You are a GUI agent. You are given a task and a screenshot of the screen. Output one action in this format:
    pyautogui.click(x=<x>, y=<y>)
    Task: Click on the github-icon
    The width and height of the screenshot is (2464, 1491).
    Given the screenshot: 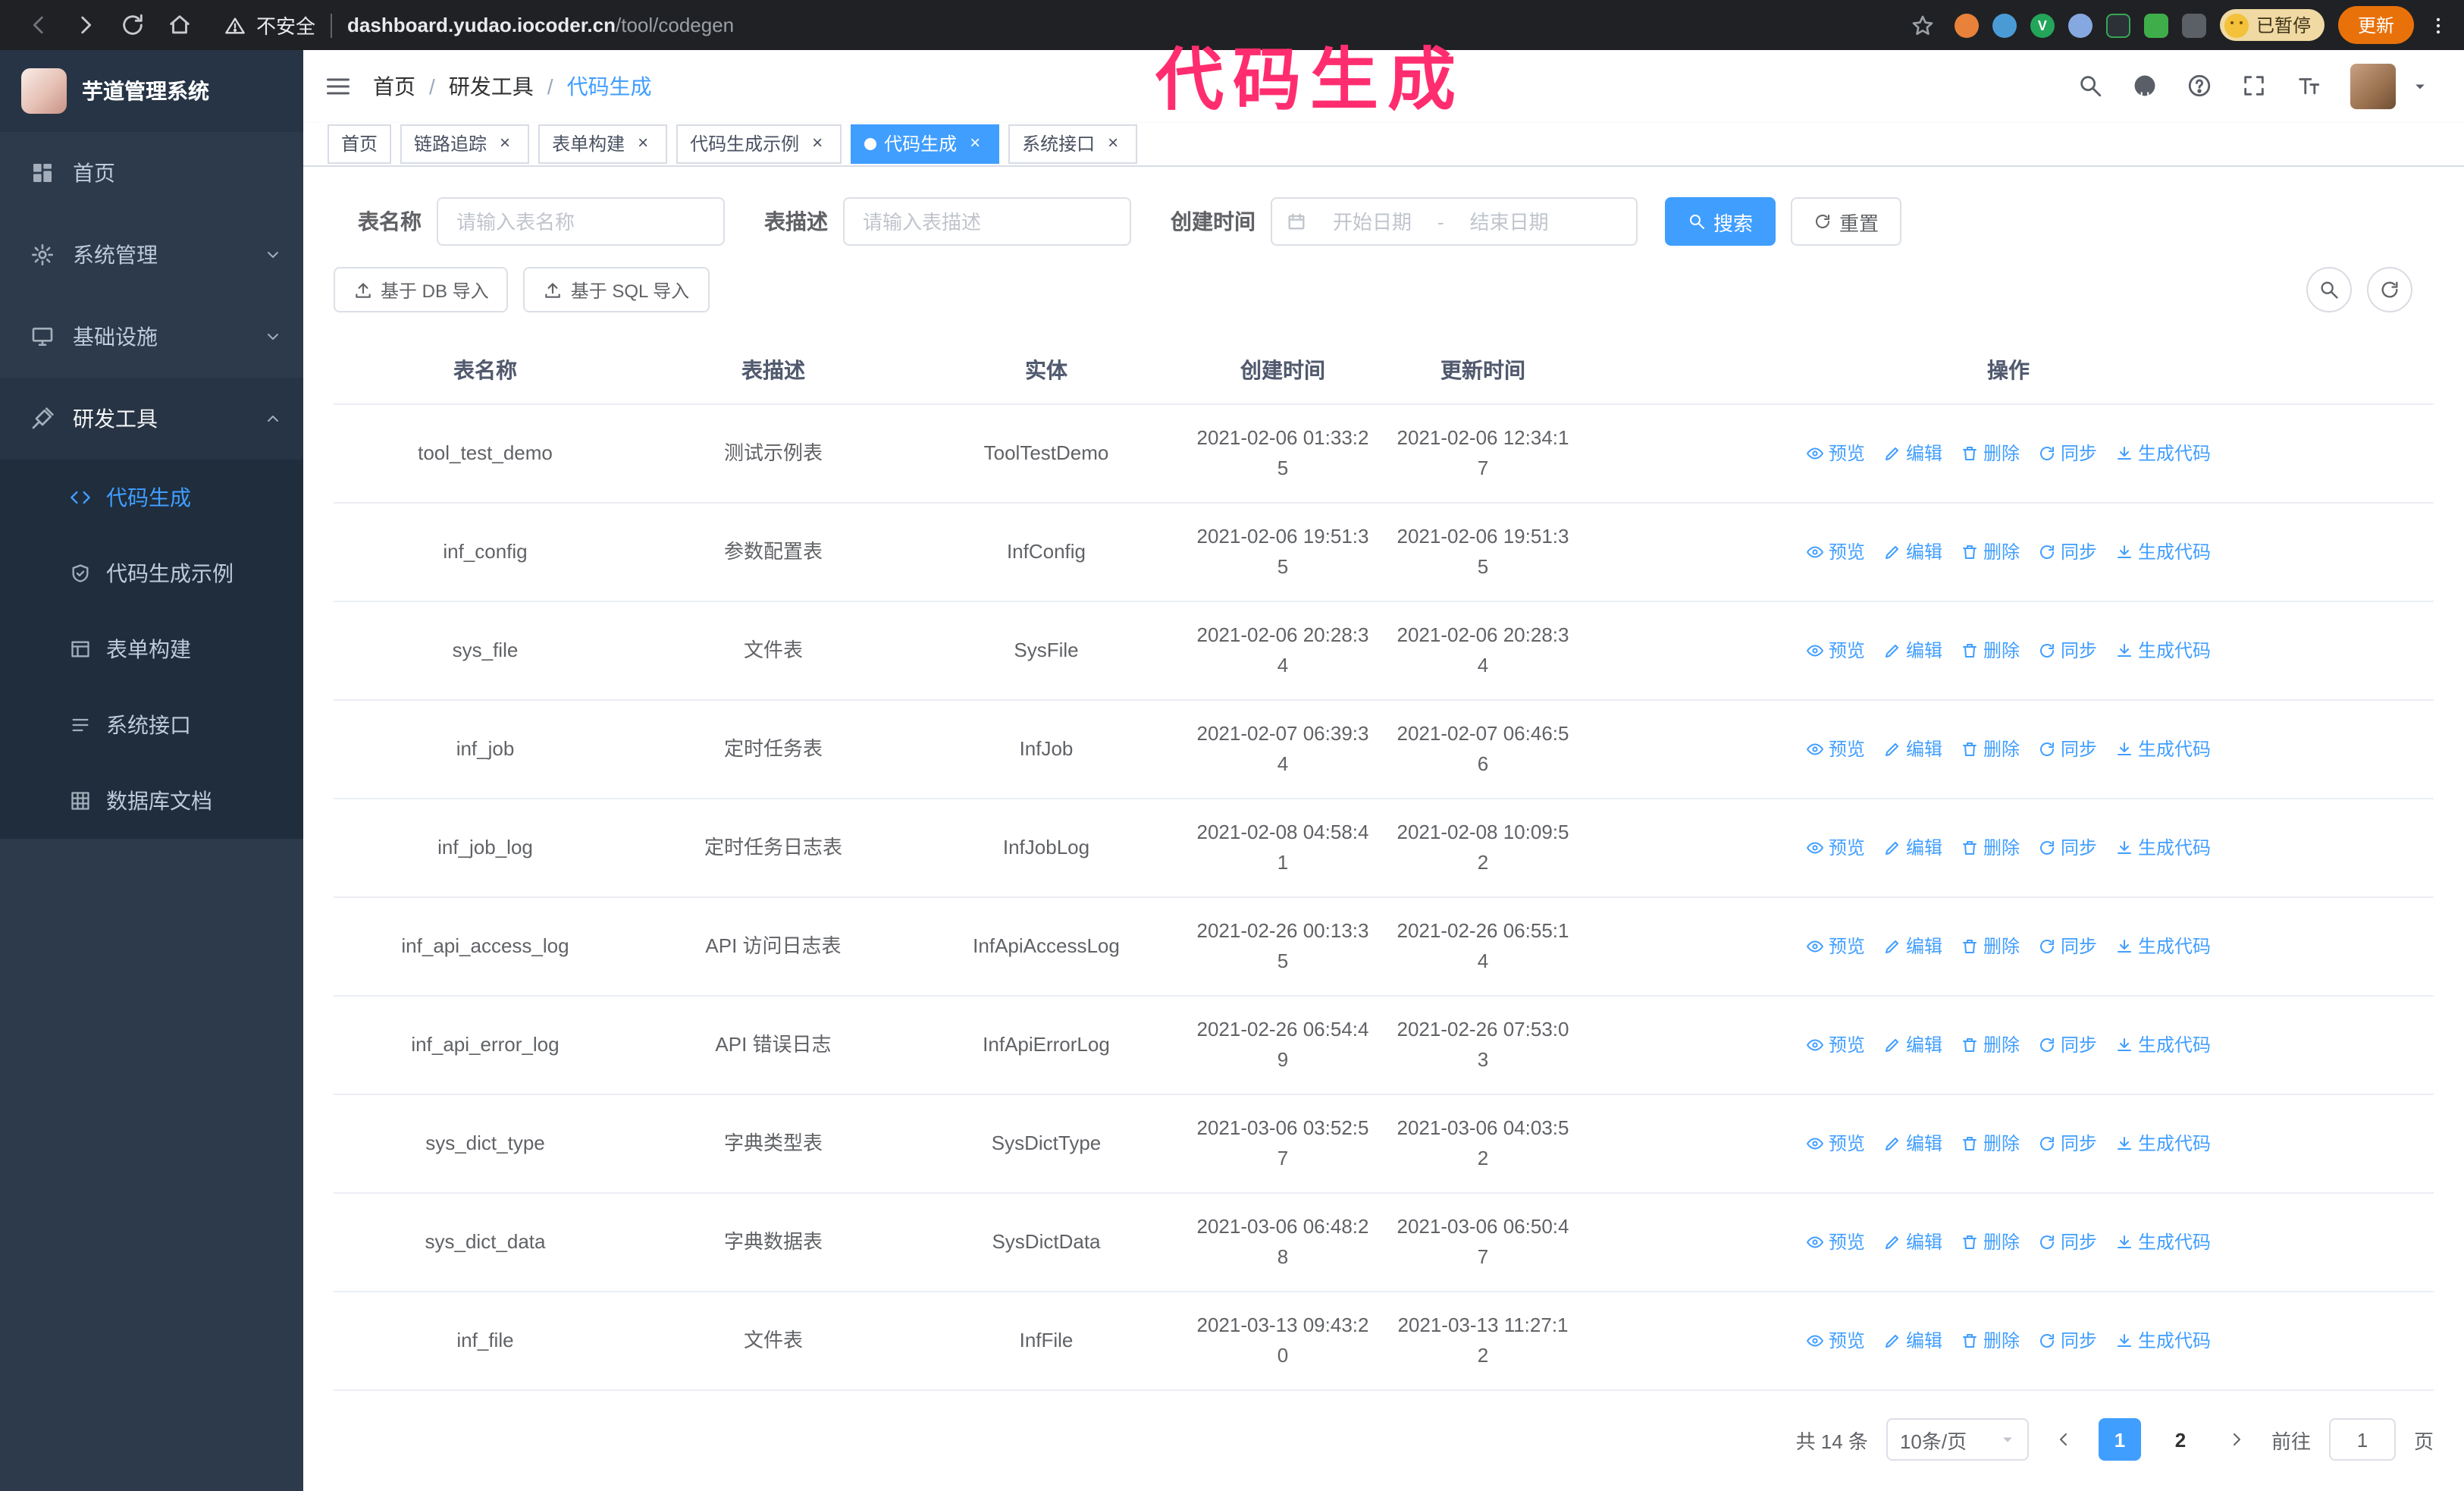 What is the action you would take?
    pyautogui.click(x=2145, y=86)
    